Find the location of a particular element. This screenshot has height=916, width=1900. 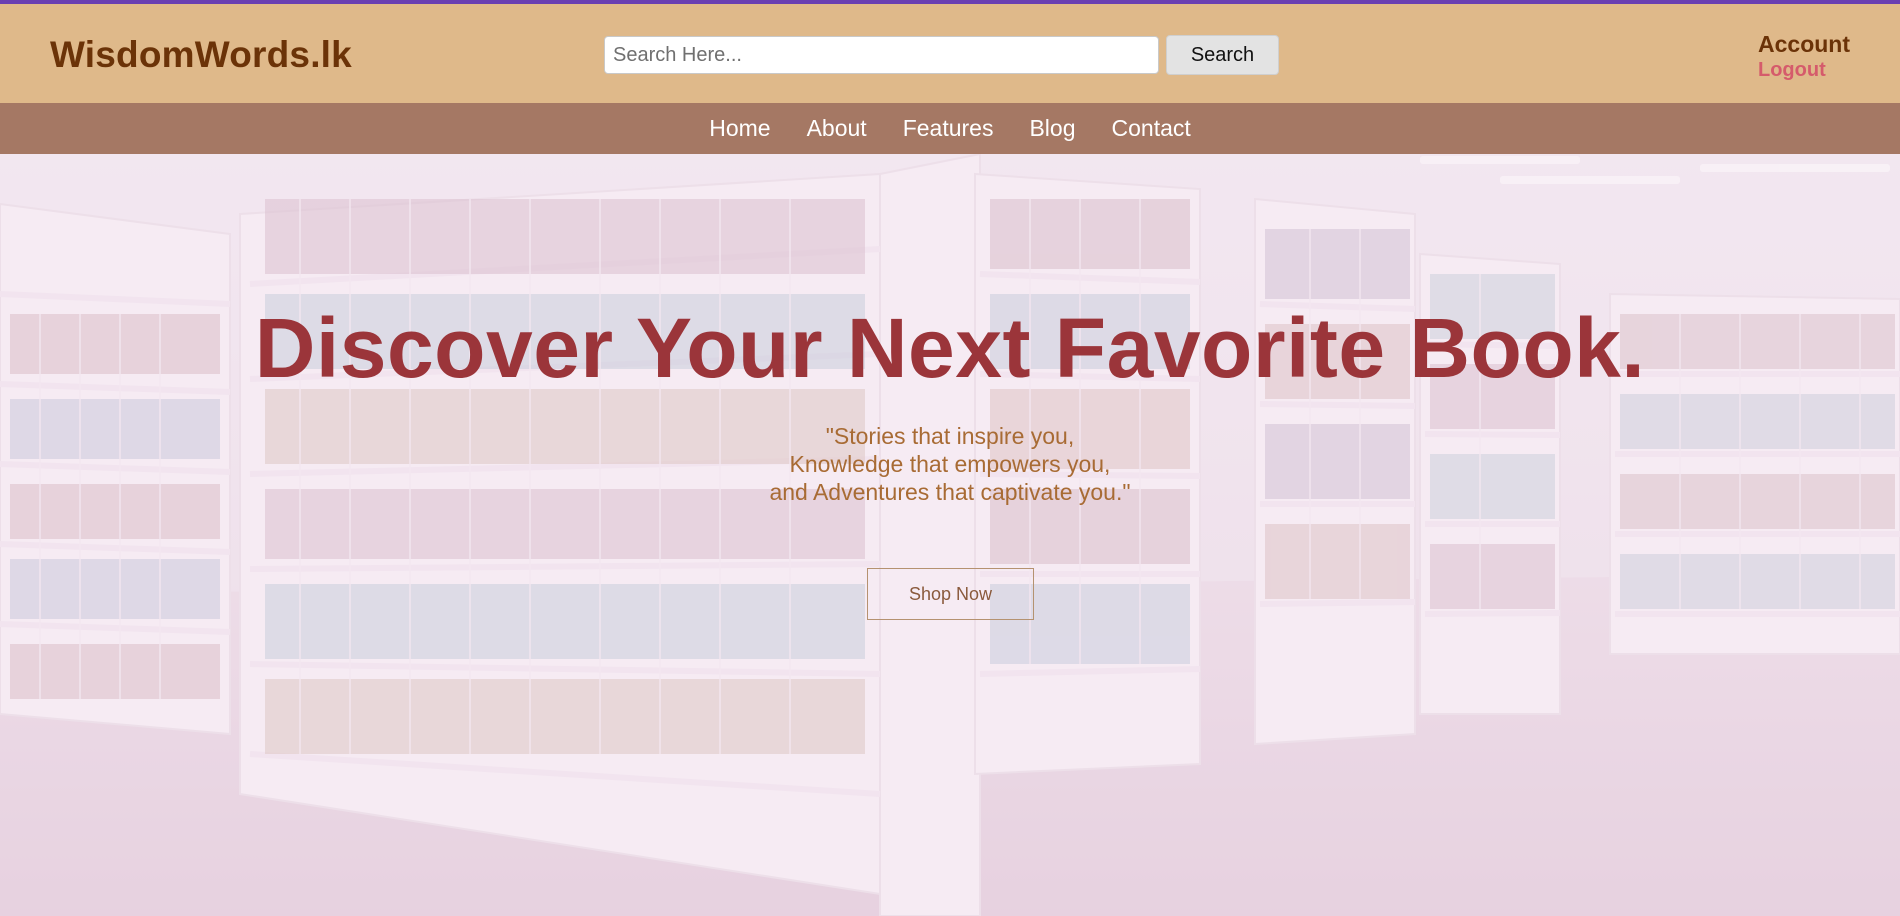

hero-quote-line: Knowledge that empowers you, is located at coordinates (950, 464).